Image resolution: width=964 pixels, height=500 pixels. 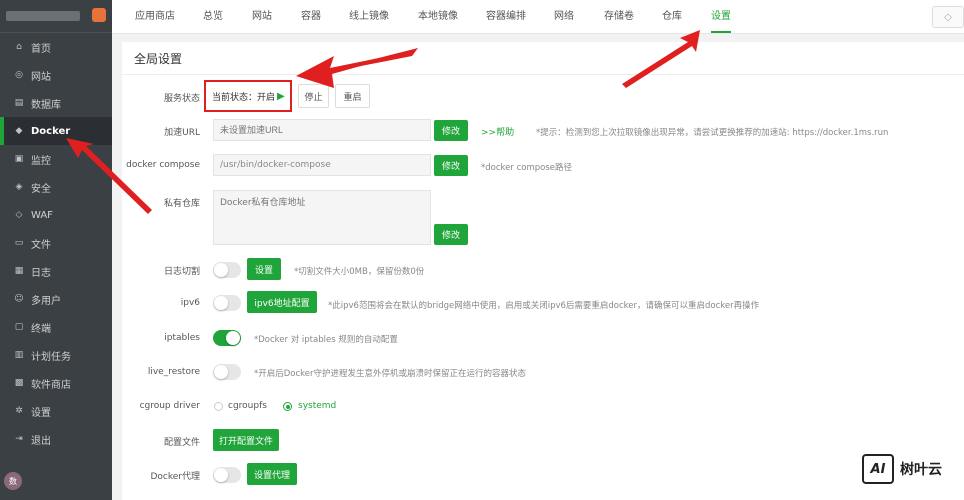 I want to click on stop-button: 停止, so click(x=313, y=96).